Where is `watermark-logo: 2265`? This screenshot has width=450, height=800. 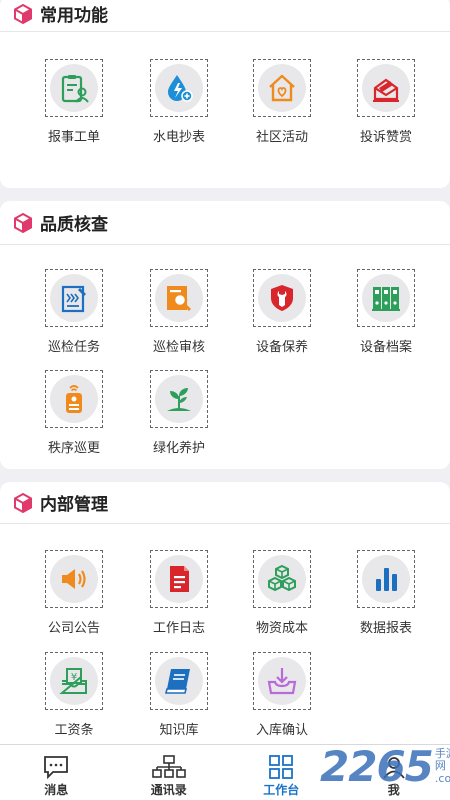 watermark-logo: 2265 is located at coordinates (377, 766).